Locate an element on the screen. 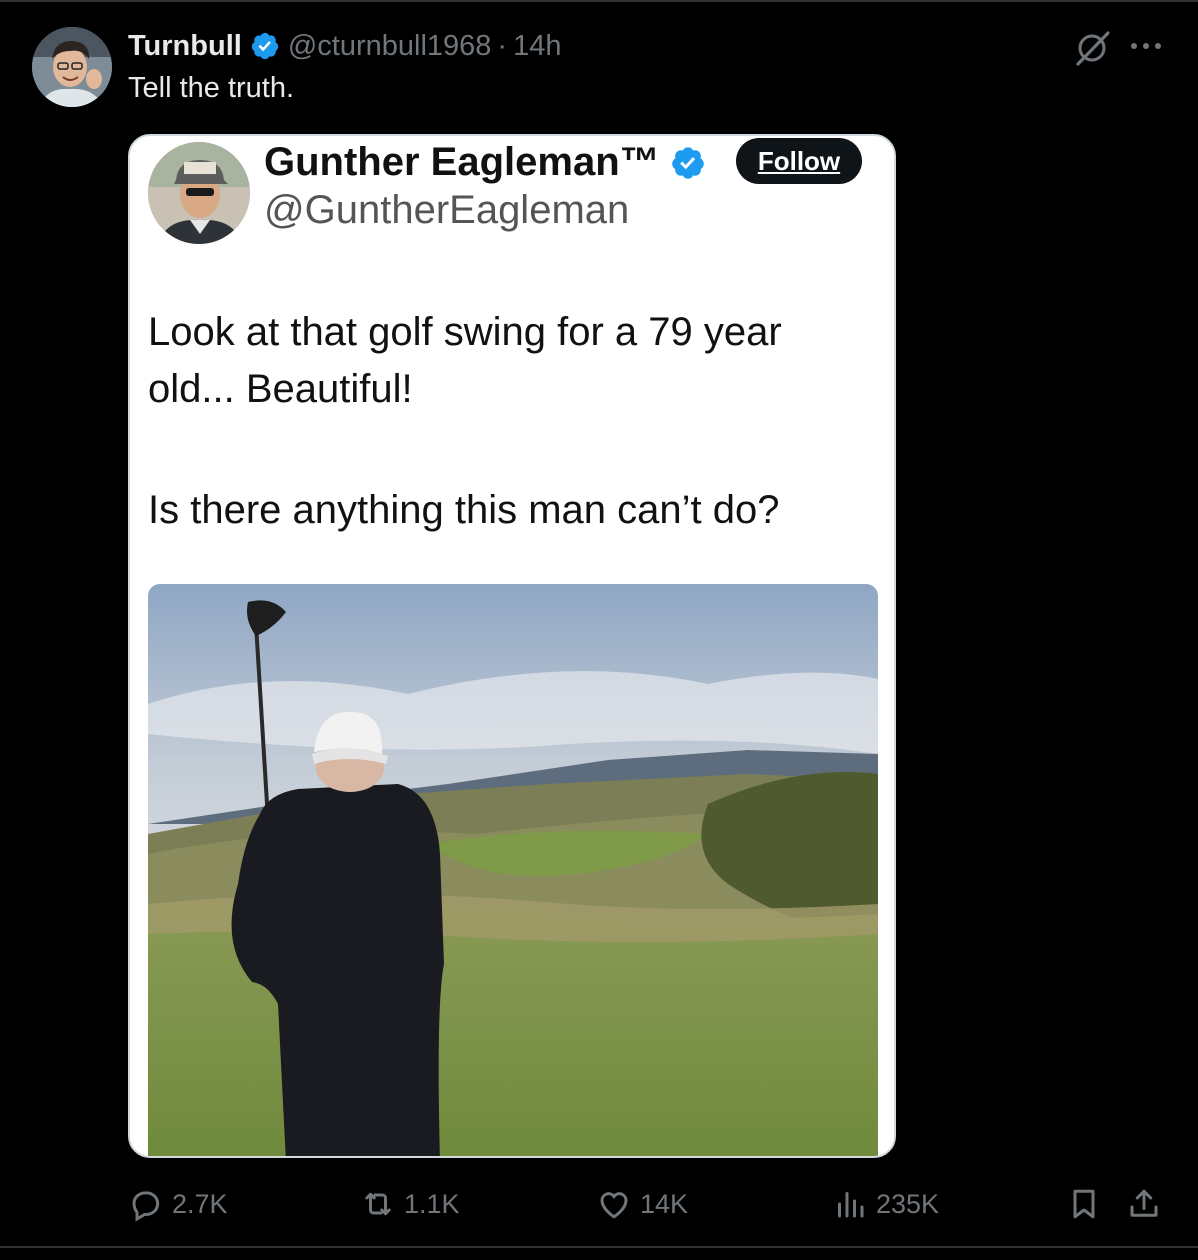 This screenshot has height=1260, width=1198. post-text: Tell the truth. is located at coordinates (211, 88).